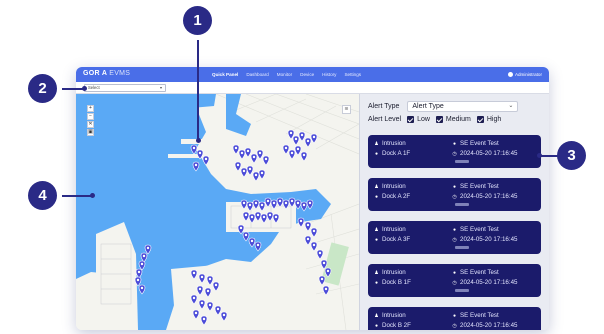 Image resolution: width=604 pixels, height=334 pixels. What do you see at coordinates (257, 74) in the screenshot?
I see `nav-dashboard: Dashboard` at bounding box center [257, 74].